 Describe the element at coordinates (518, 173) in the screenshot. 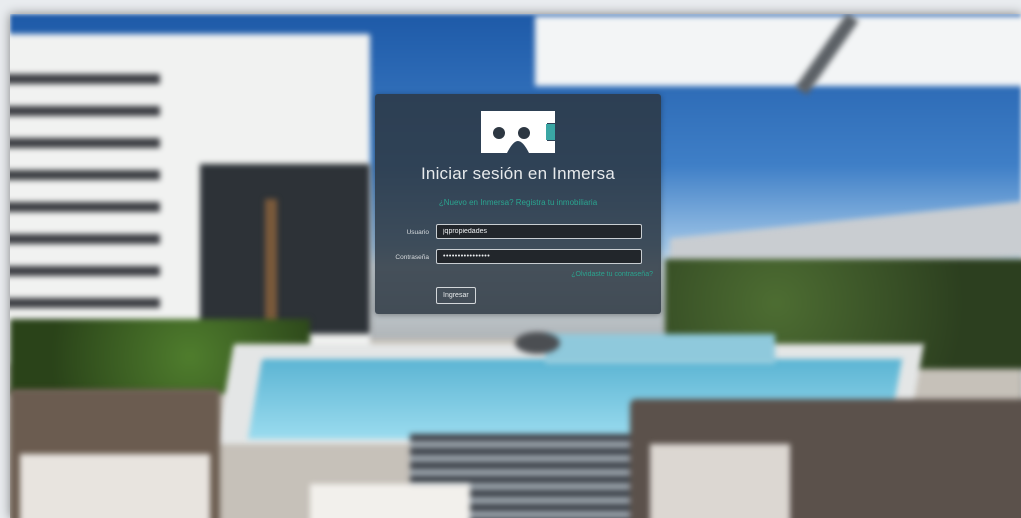

I see `login-title: Iniciar sesión en Inmersa` at that location.